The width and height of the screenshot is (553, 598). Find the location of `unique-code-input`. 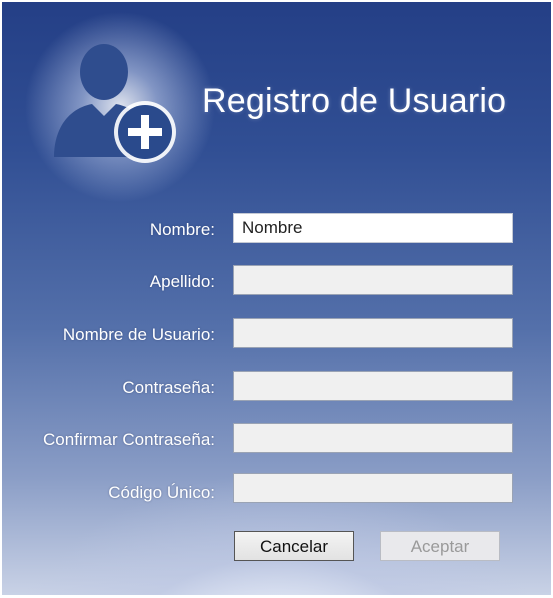

unique-code-input is located at coordinates (373, 488).